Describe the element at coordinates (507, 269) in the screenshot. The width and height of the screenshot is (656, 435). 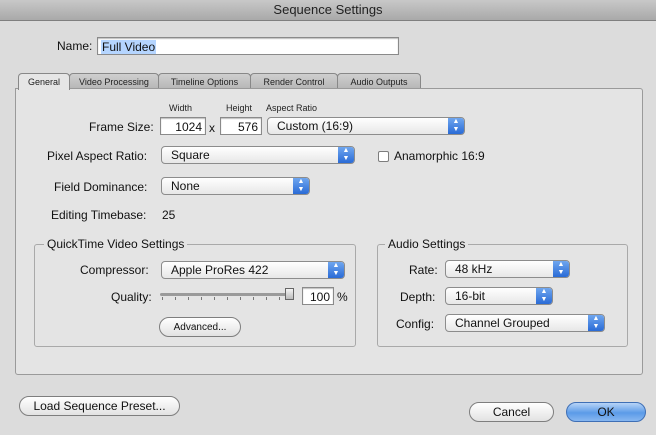
I see `rate-select: 48 kHz ▲ ▼` at that location.